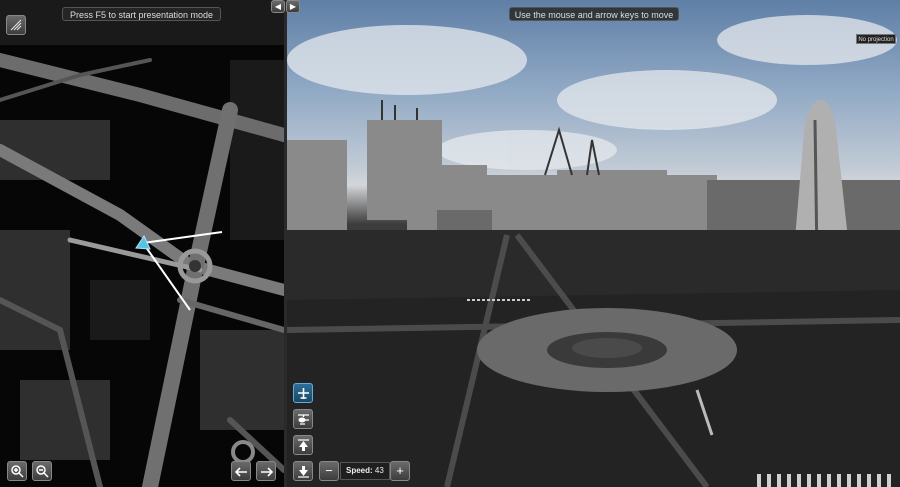  What do you see at coordinates (359, 470) in the screenshot?
I see `speed-label: Speed:` at bounding box center [359, 470].